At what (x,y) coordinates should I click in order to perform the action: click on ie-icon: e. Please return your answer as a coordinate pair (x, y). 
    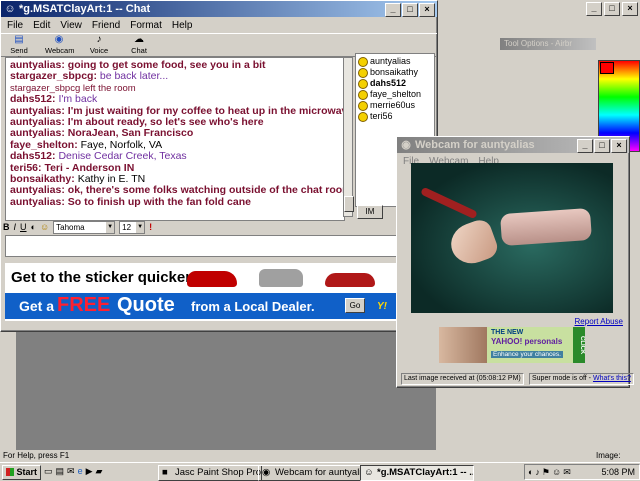
    Looking at the image, I should click on (80, 471).